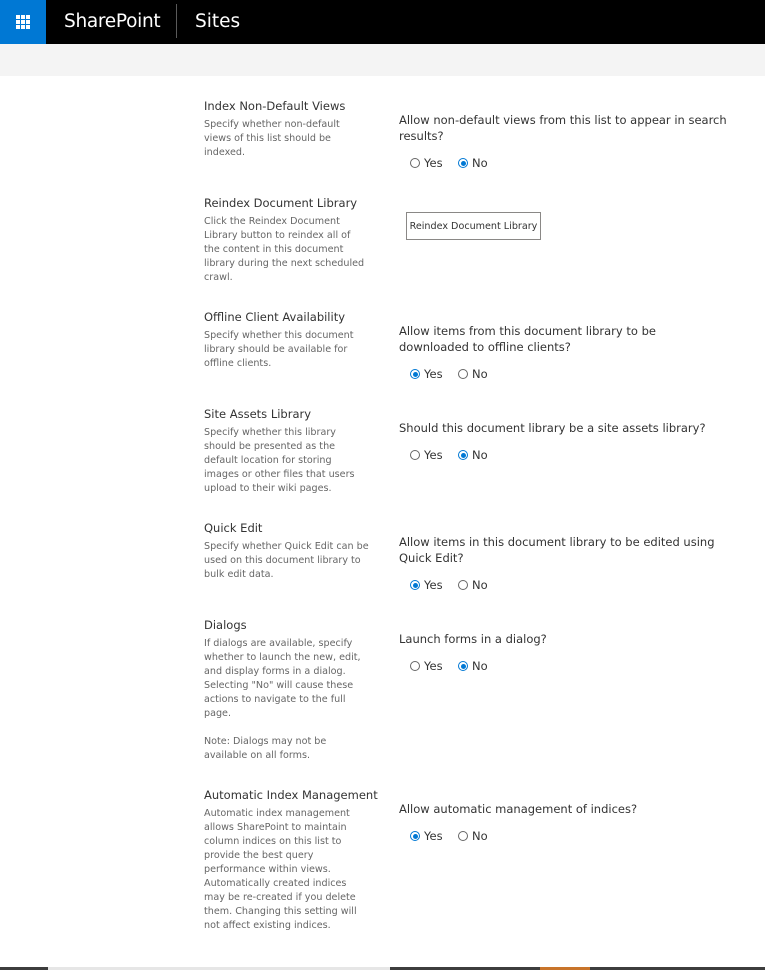 This screenshot has height=970, width=765. What do you see at coordinates (277, 813) in the screenshot?
I see `text-line: Automatic index management` at bounding box center [277, 813].